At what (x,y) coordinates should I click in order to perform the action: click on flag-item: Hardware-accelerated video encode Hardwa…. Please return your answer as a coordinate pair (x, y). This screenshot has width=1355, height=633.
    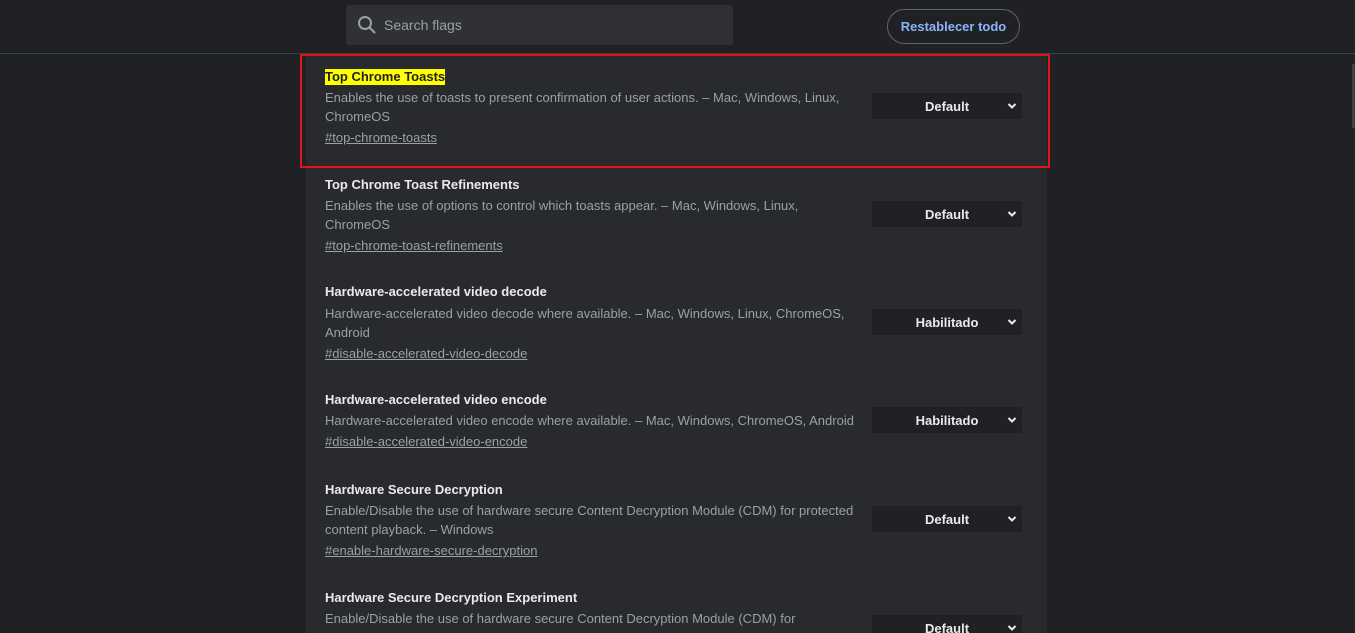
    Looking at the image, I should click on (676, 424).